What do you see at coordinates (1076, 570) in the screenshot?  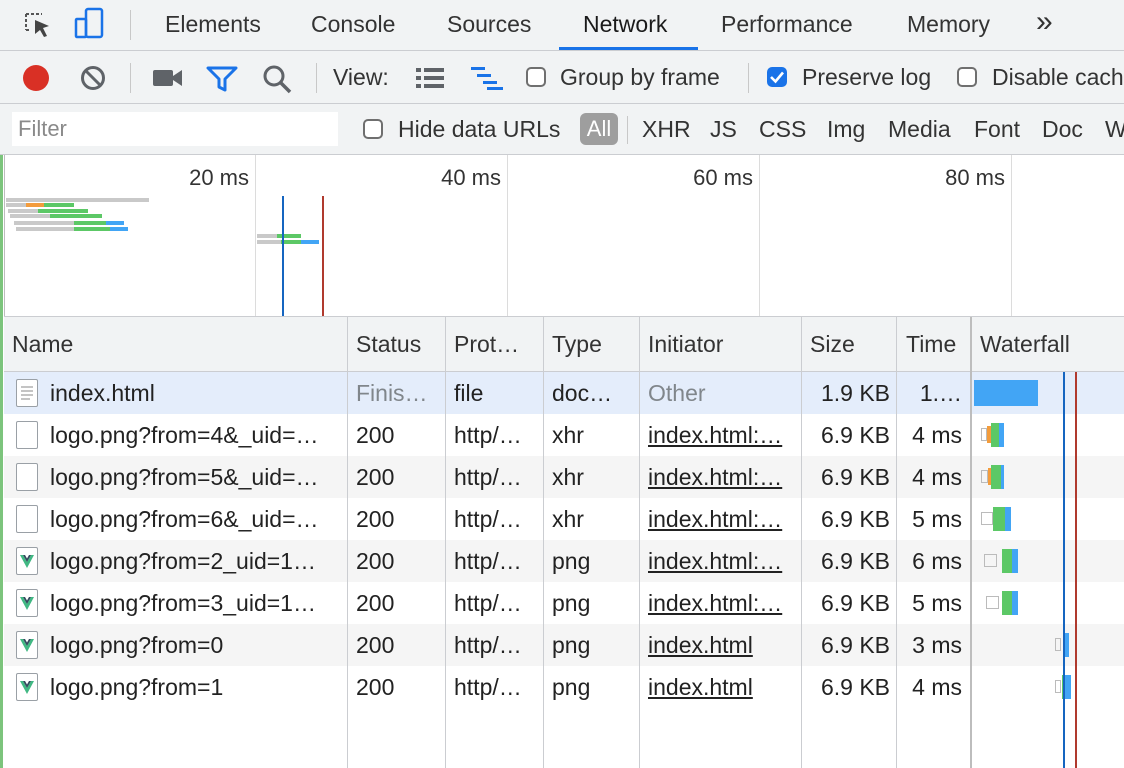 I see `waterfall-load-event-line` at bounding box center [1076, 570].